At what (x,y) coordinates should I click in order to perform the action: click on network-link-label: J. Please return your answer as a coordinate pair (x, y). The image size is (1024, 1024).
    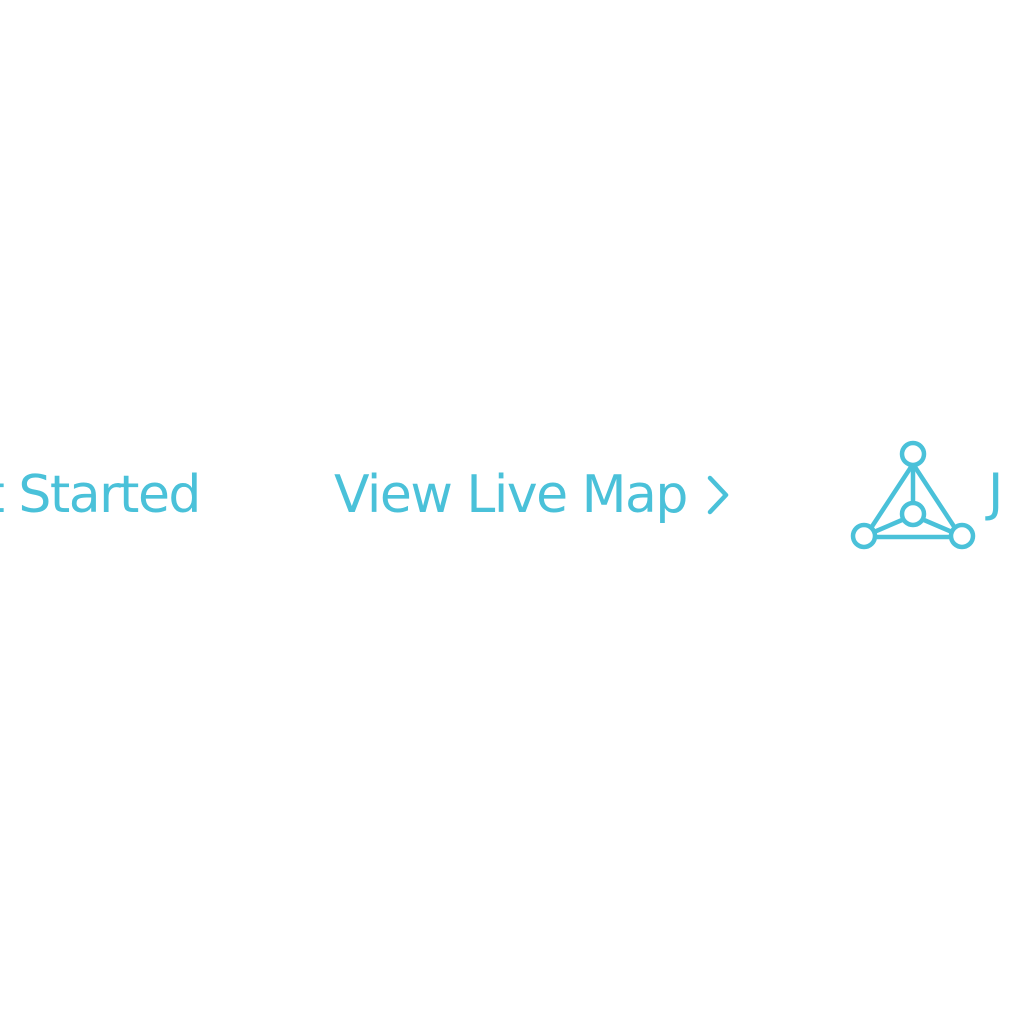
    Looking at the image, I should click on (995, 493).